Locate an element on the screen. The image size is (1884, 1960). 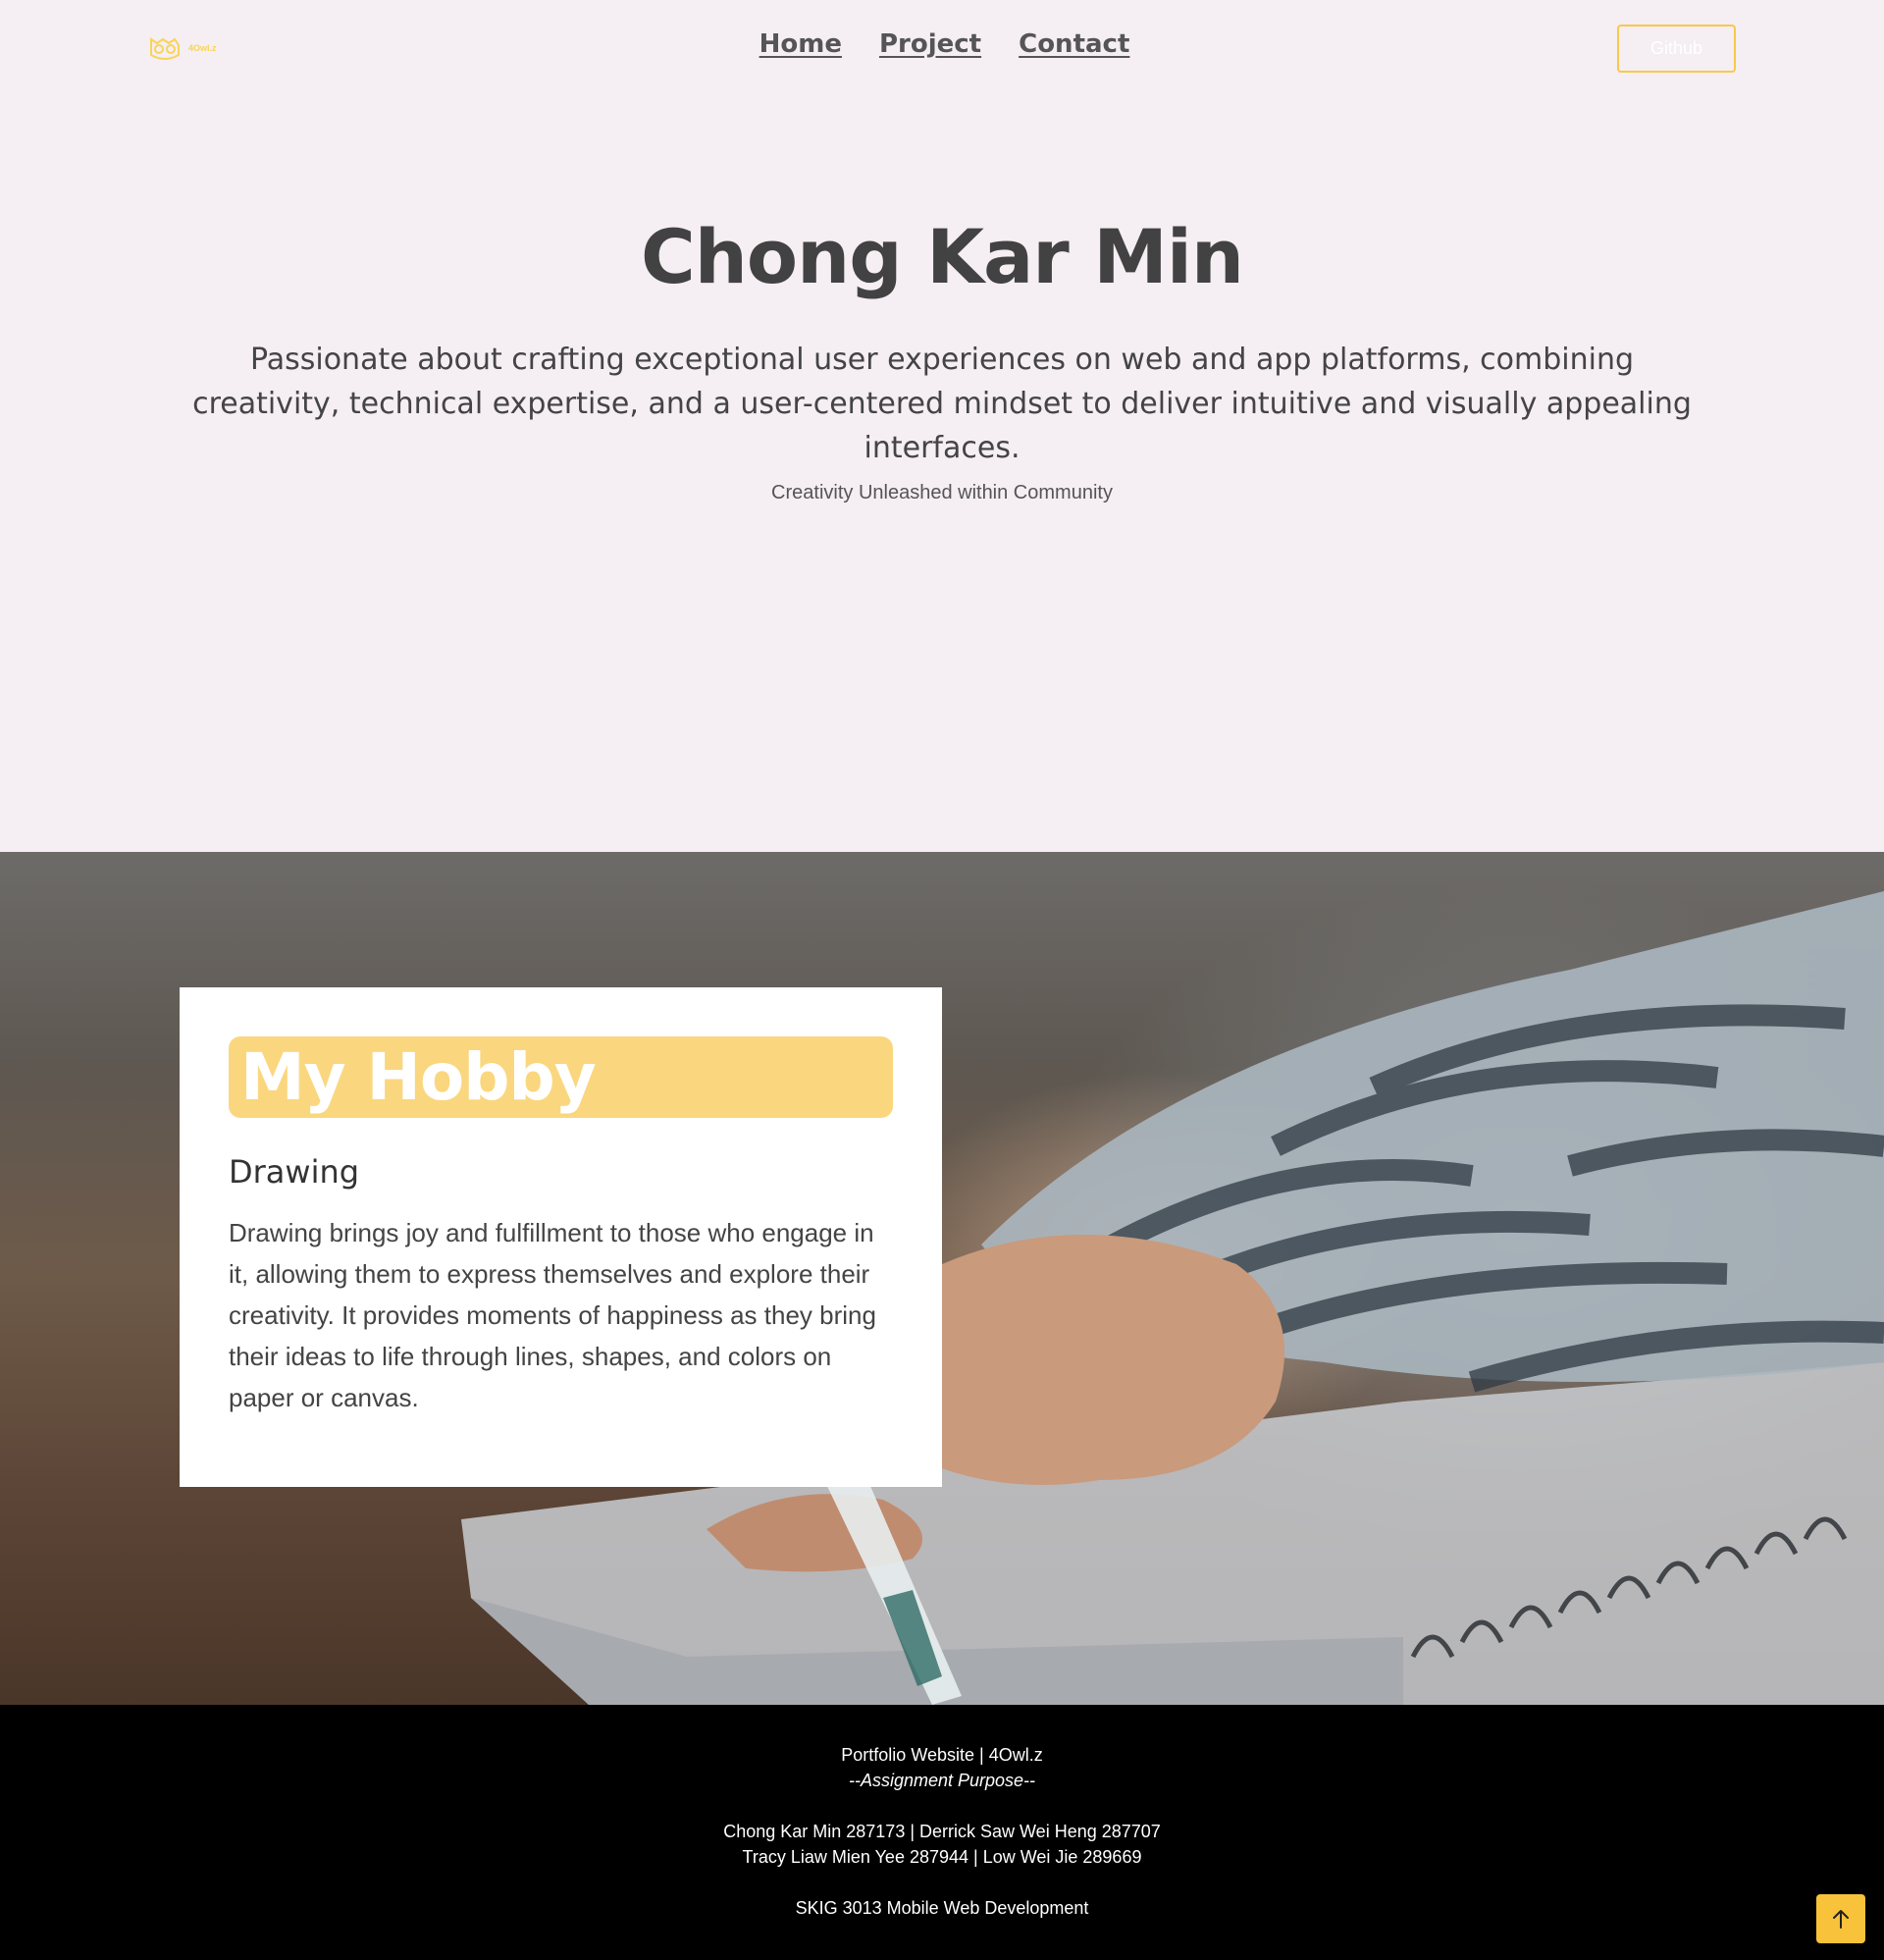
footer-site-line: Portfolio Website | 4Owl.z is located at coordinates (942, 1755).